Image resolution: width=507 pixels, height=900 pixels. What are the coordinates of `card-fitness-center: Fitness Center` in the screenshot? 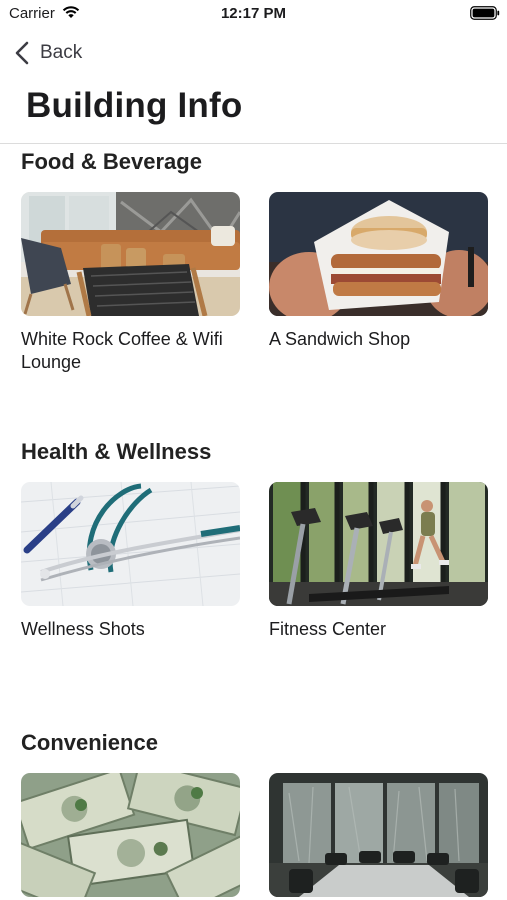 It's located at (378, 561).